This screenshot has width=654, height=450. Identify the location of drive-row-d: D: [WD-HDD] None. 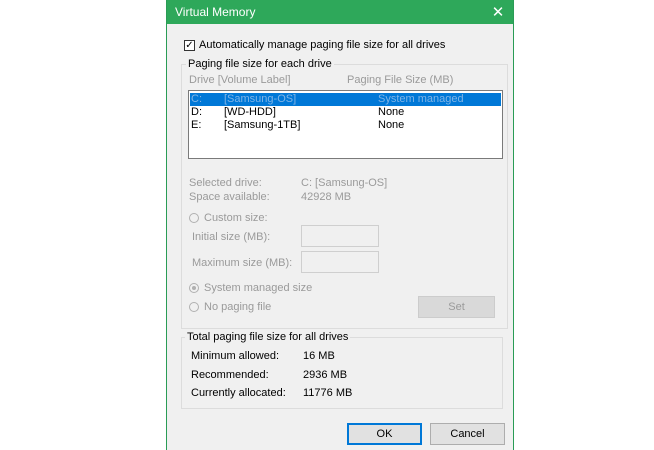
(345, 112).